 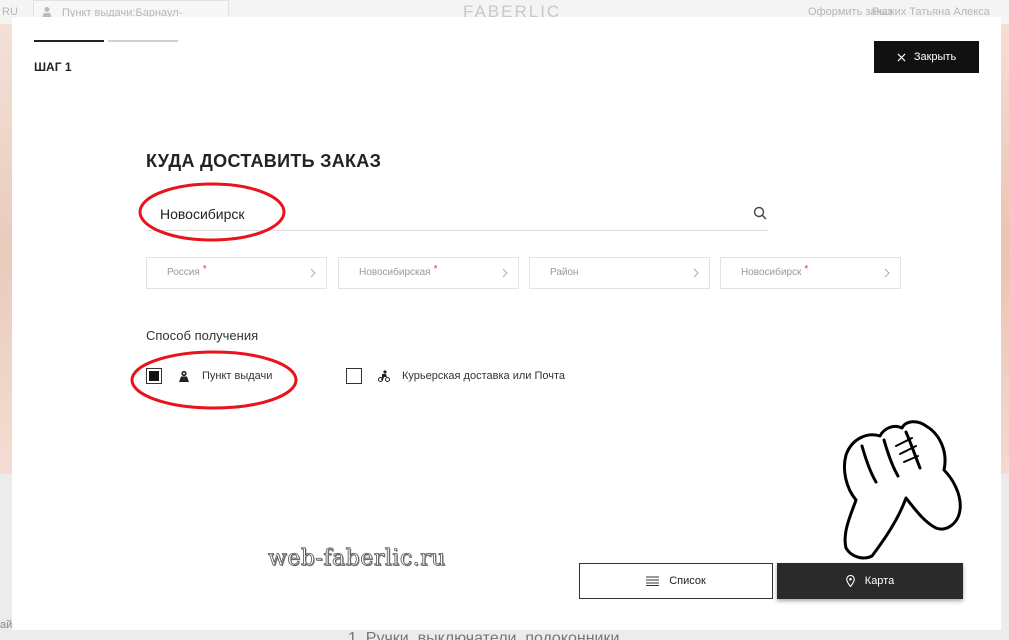 I want to click on city-search, so click(x=457, y=214).